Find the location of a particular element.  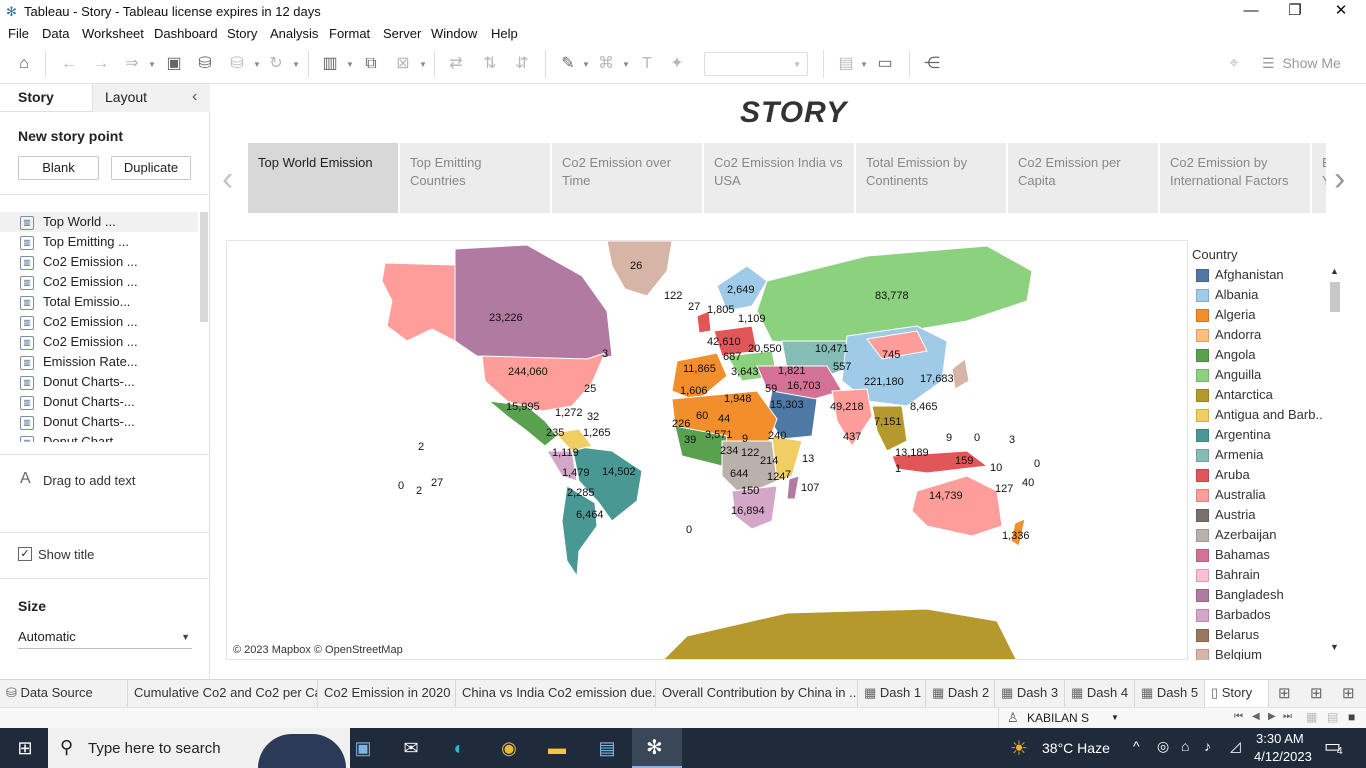

previous-arrow-icon: ‹ is located at coordinates (227, 179).